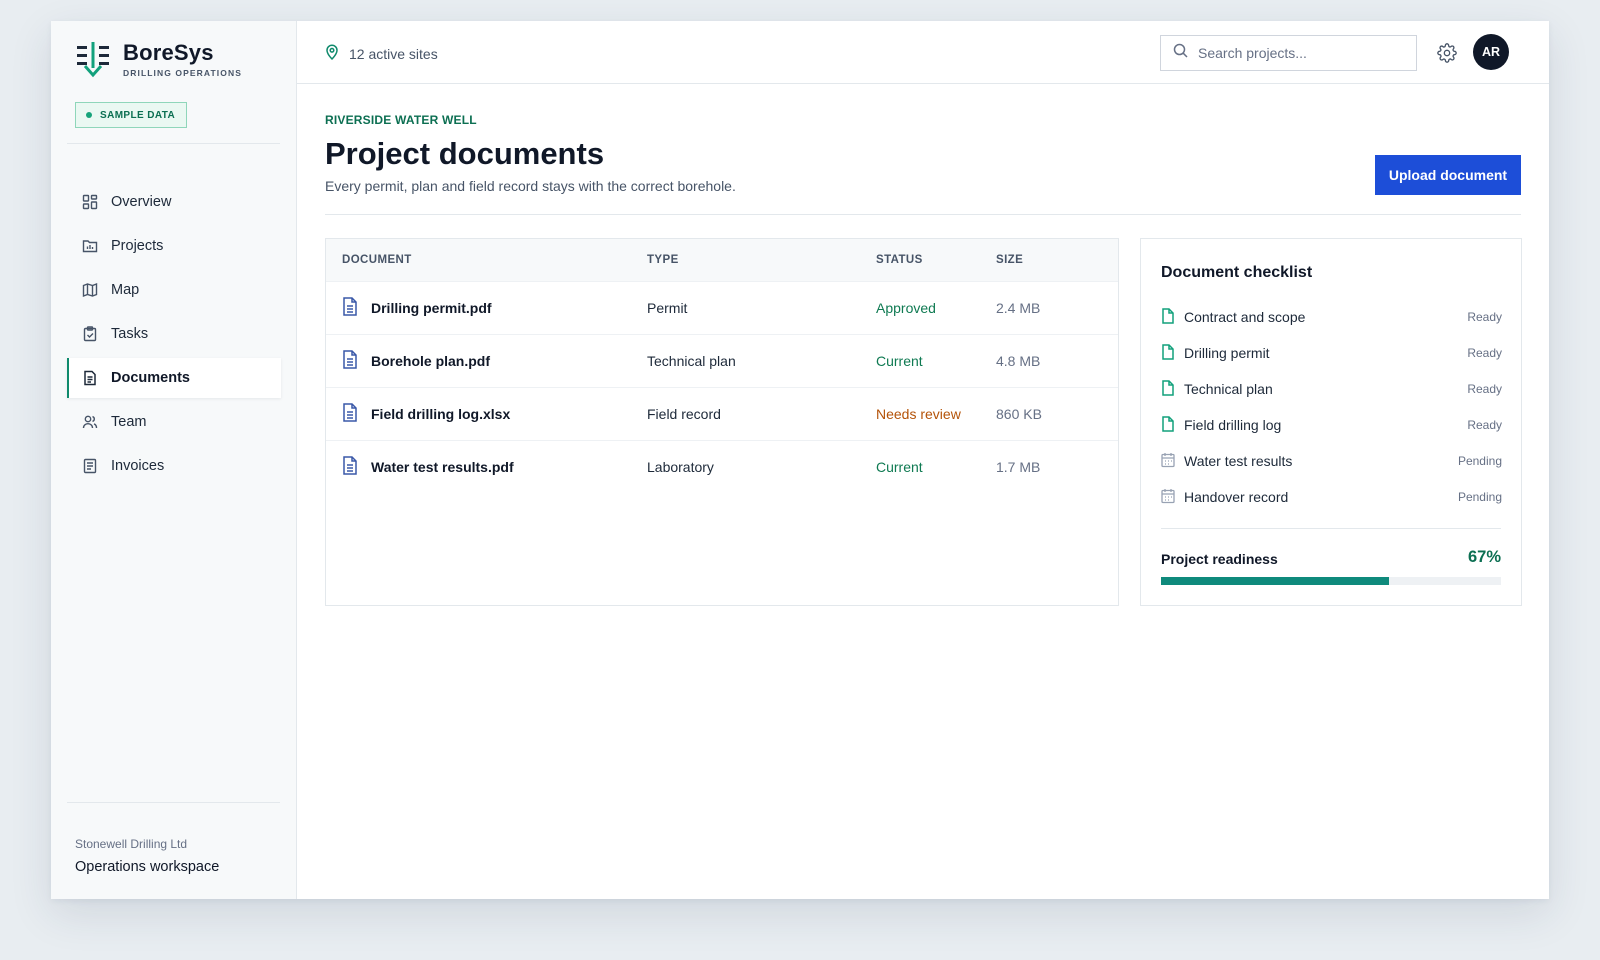 This screenshot has height=960, width=1600. Describe the element at coordinates (1298, 53) in the screenshot. I see `search-input` at that location.